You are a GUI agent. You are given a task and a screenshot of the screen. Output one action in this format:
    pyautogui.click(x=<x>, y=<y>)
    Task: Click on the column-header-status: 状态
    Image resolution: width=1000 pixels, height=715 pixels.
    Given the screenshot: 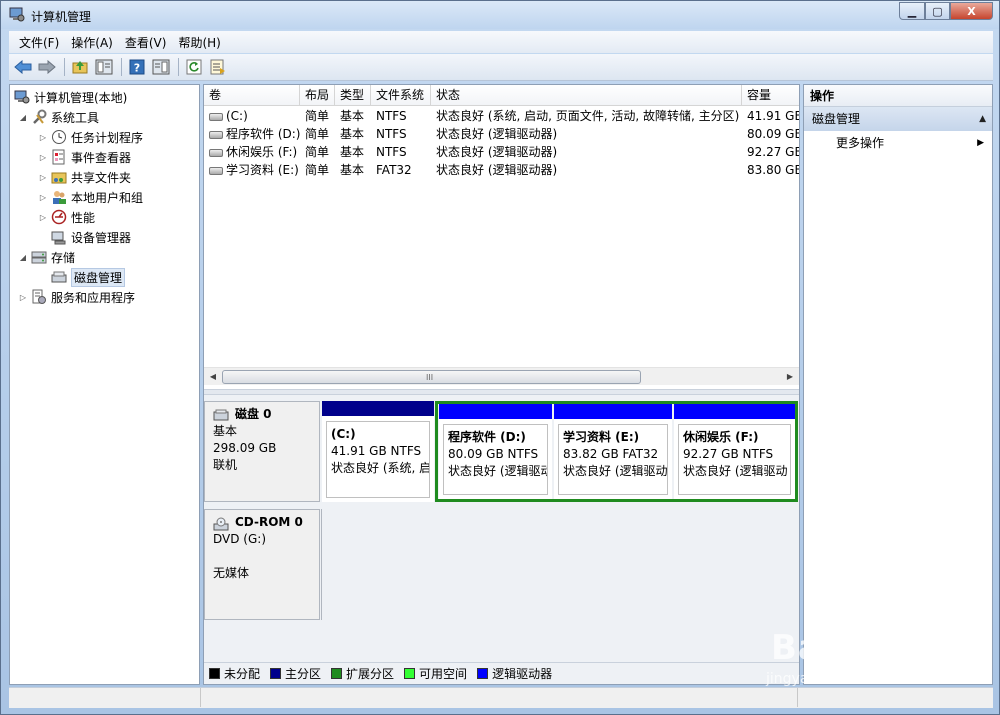 What is the action you would take?
    pyautogui.click(x=586, y=95)
    